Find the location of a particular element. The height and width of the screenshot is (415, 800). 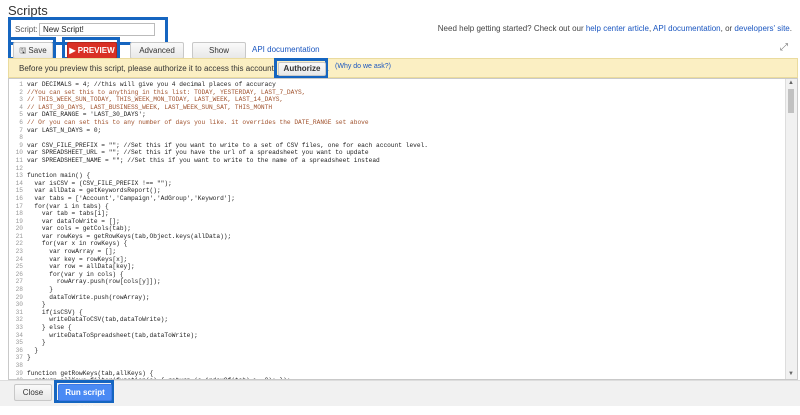

code-text: function main() { is located at coordinates (59, 176).